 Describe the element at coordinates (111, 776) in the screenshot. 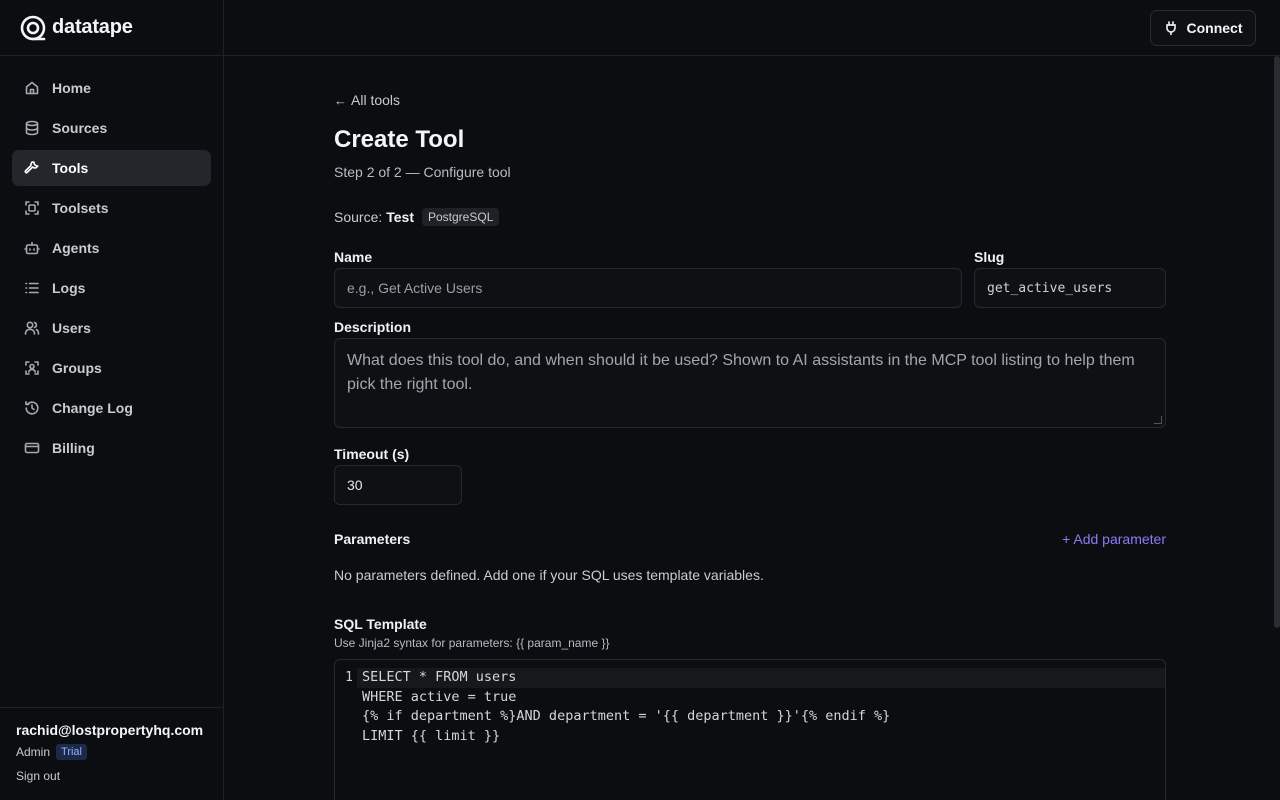

I see `sign-out-link: Sign out` at that location.